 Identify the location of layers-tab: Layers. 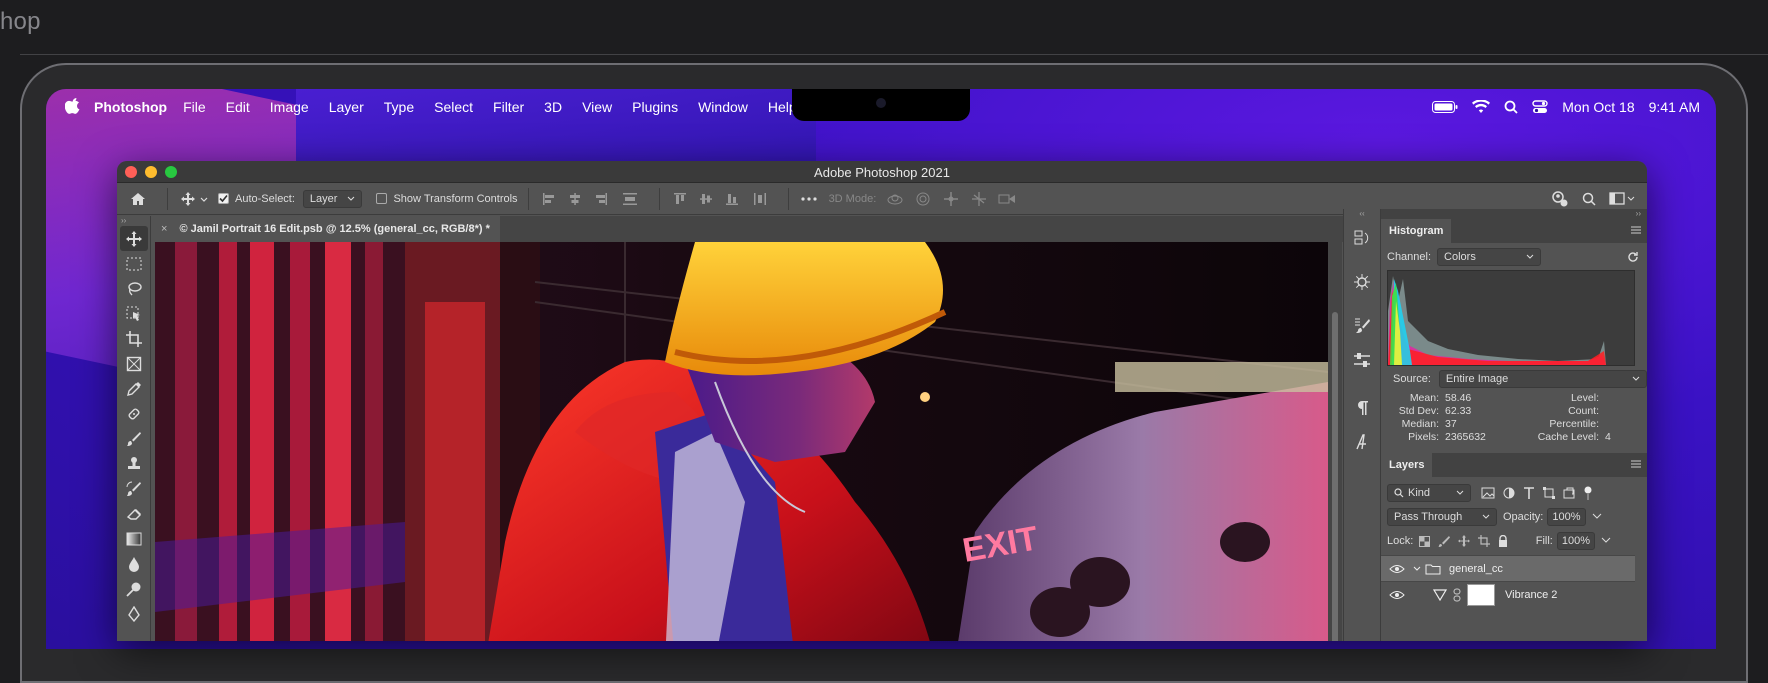
(1407, 465).